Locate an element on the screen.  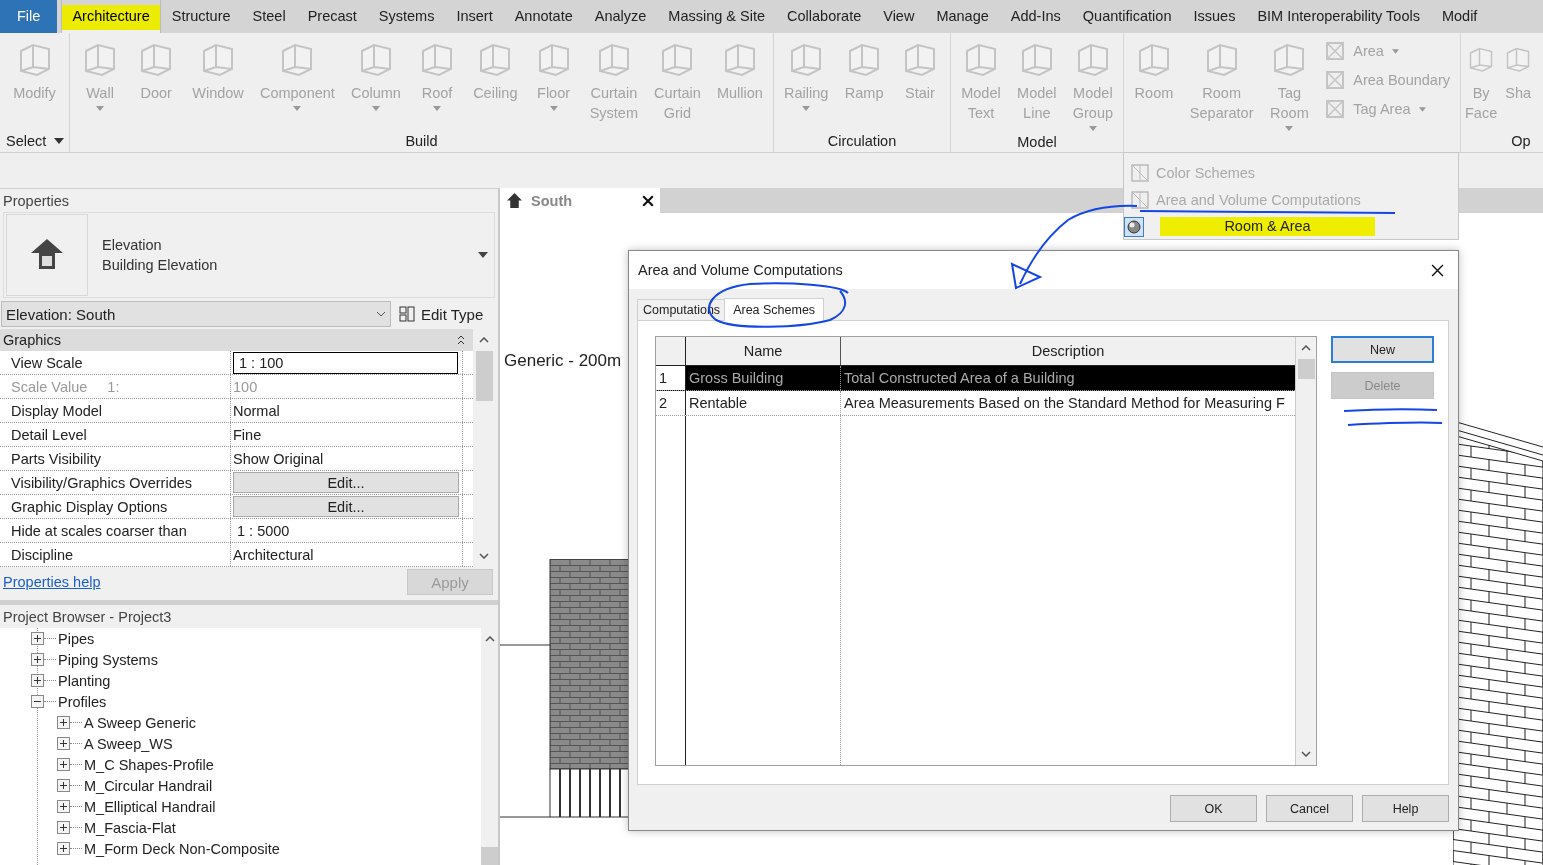
ribbon-tab: Steel is located at coordinates (269, 16).